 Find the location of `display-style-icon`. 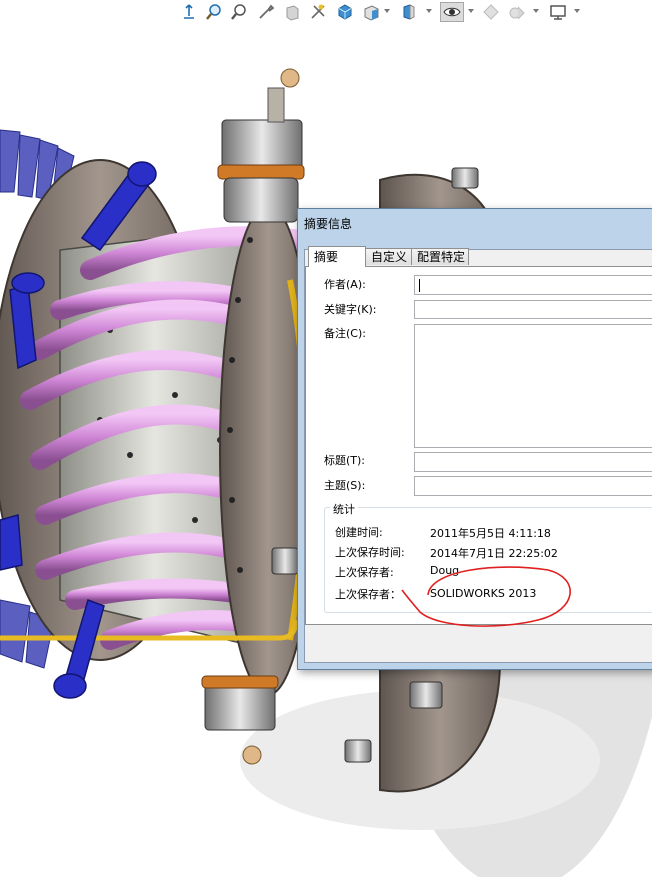

display-style-icon is located at coordinates (371, 12).